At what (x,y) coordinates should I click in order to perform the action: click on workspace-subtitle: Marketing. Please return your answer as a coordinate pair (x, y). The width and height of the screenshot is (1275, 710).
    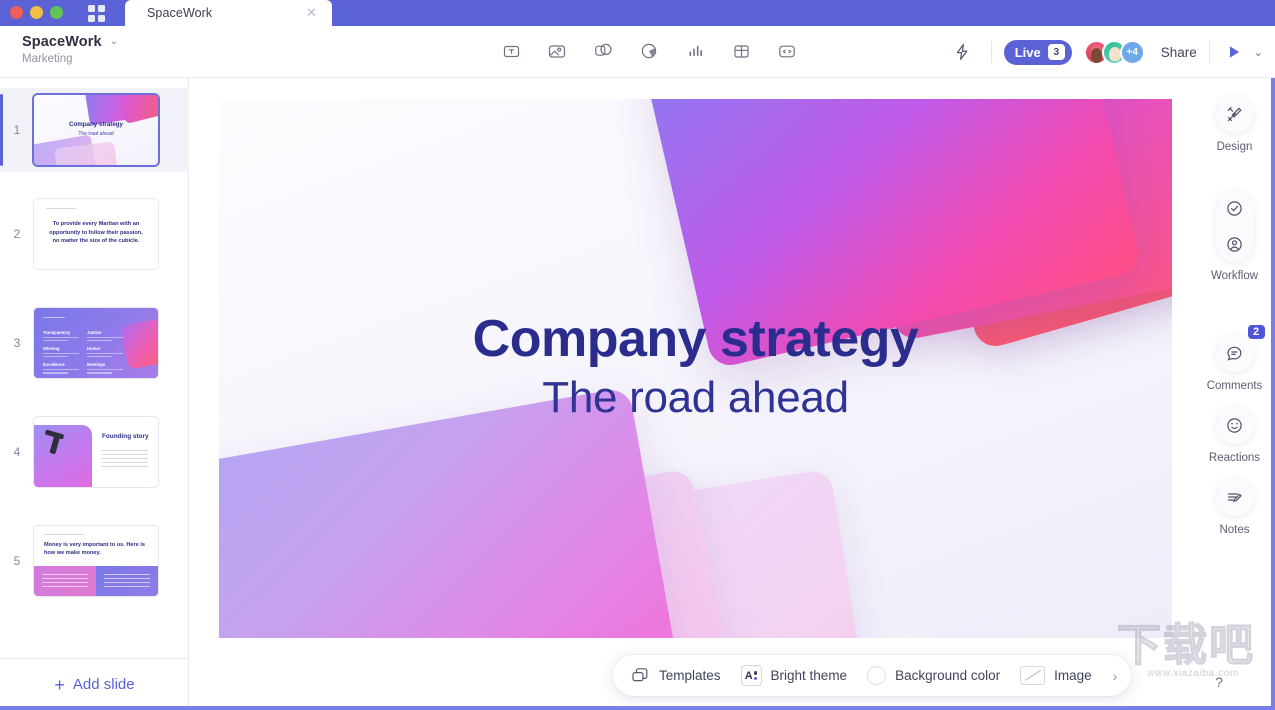
    Looking at the image, I should click on (47, 59).